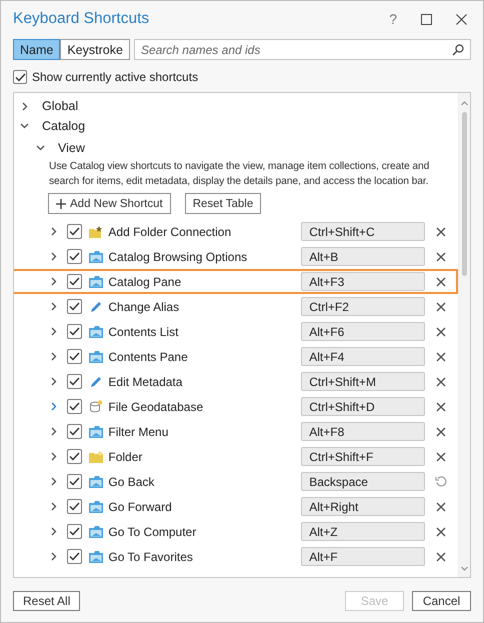 This screenshot has height=623, width=484. Describe the element at coordinates (146, 381) in the screenshot. I see `shortcut-name: Edit Metadata` at that location.